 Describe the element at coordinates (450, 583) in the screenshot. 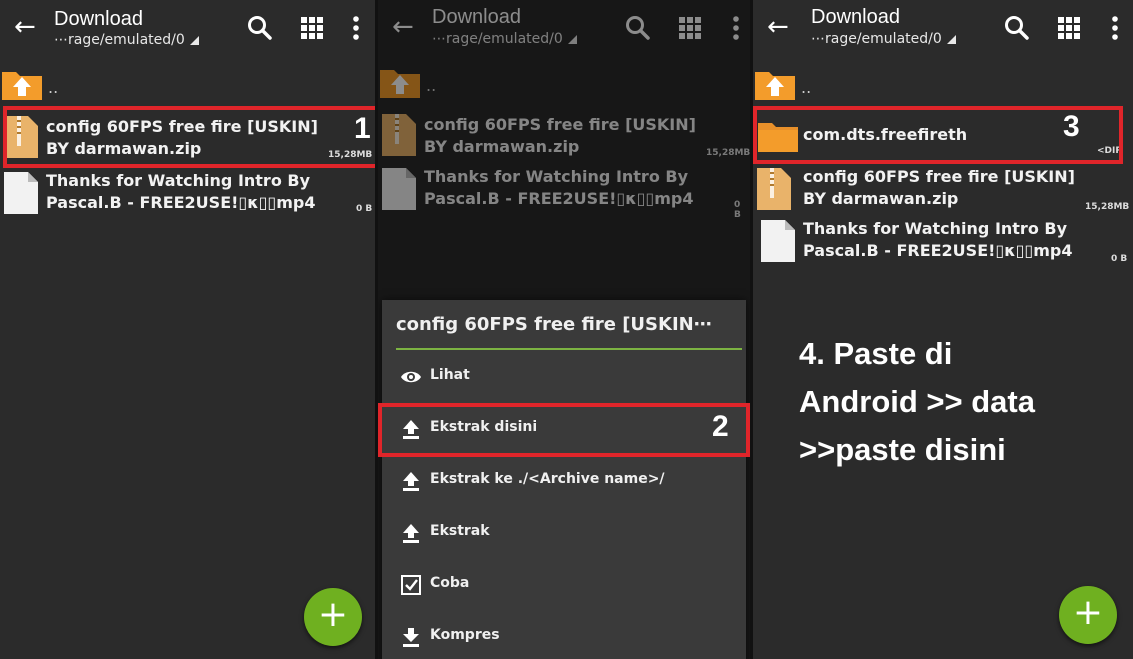

I see `menu-item-label: Coba` at that location.